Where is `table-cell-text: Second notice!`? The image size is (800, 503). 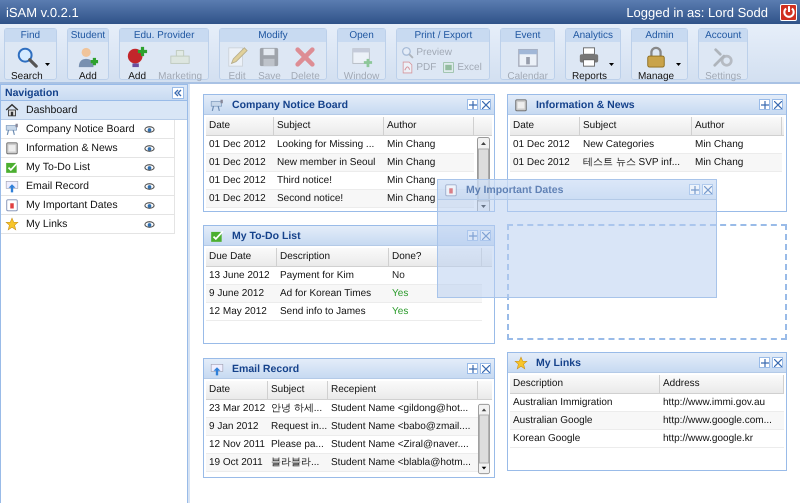 table-cell-text: Second notice! is located at coordinates (310, 199).